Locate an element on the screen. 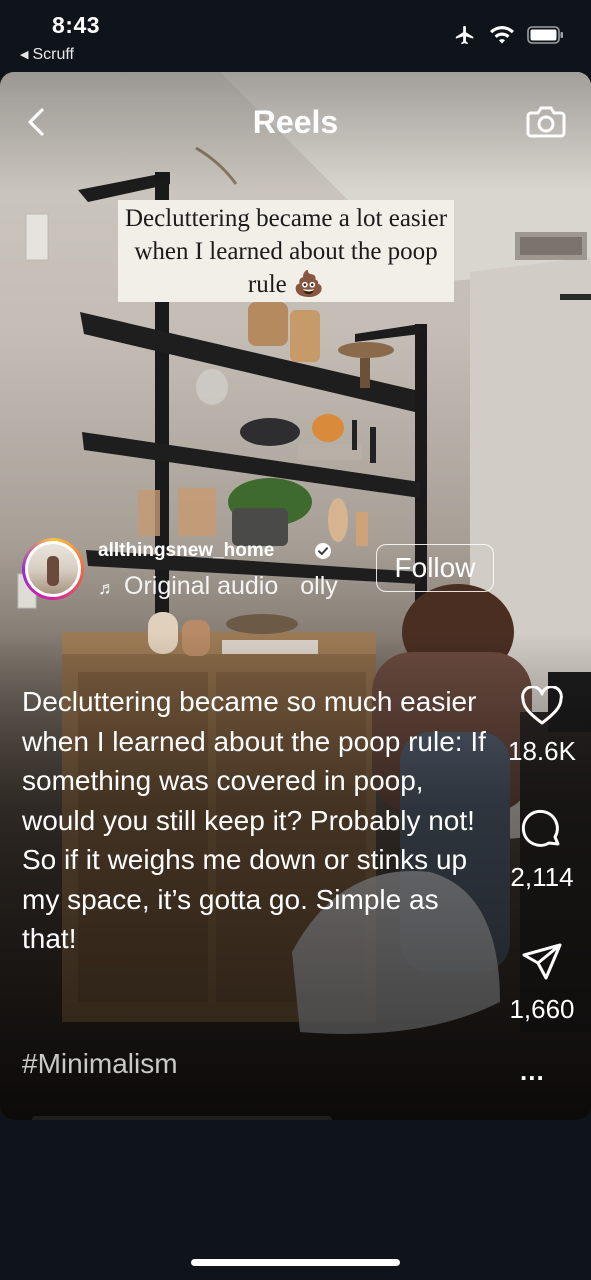 This screenshot has width=591, height=1280. music-note-icon: ♬ is located at coordinates (107, 588).